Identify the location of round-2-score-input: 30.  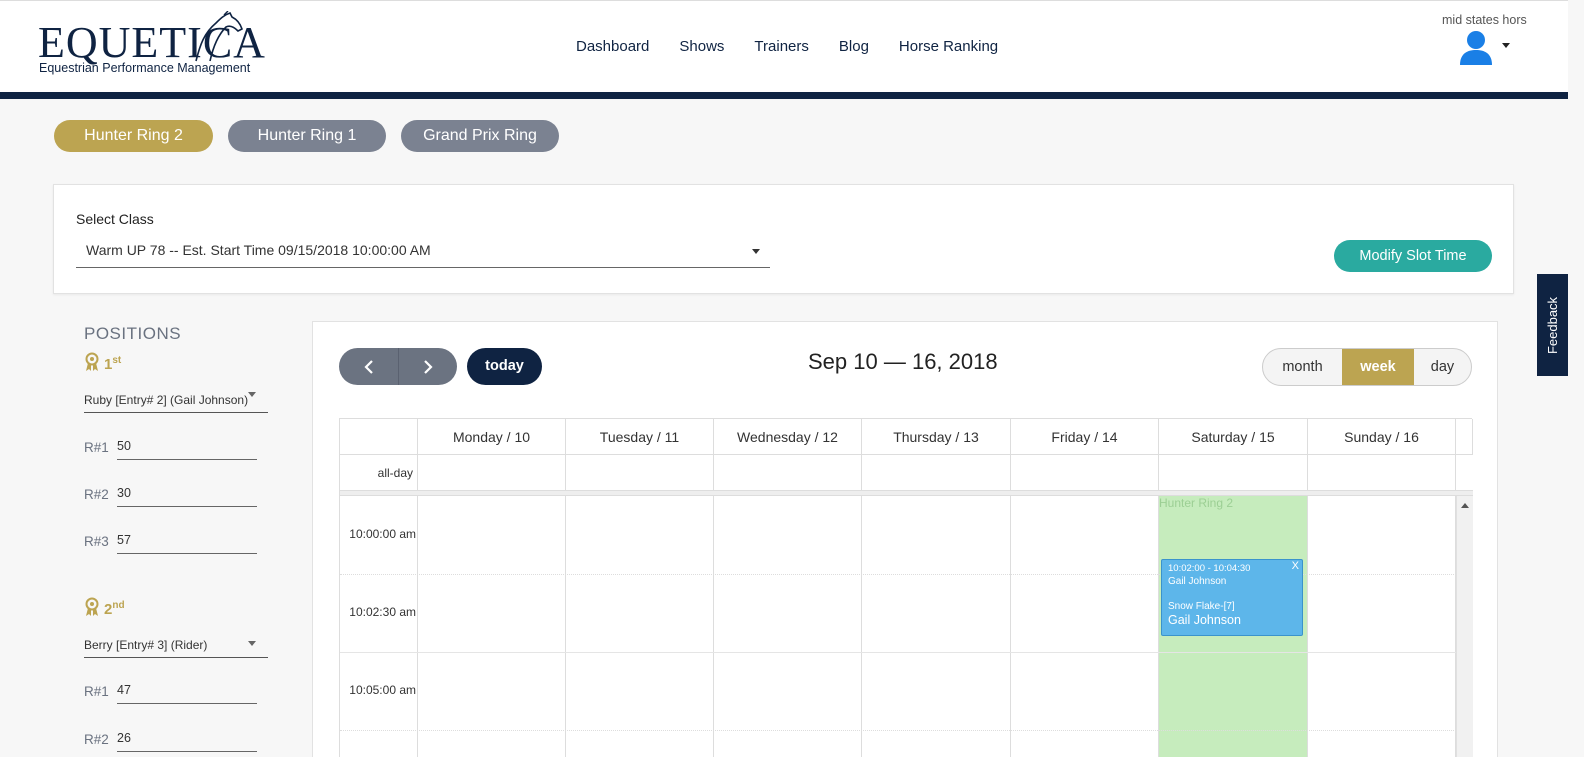
(187, 495).